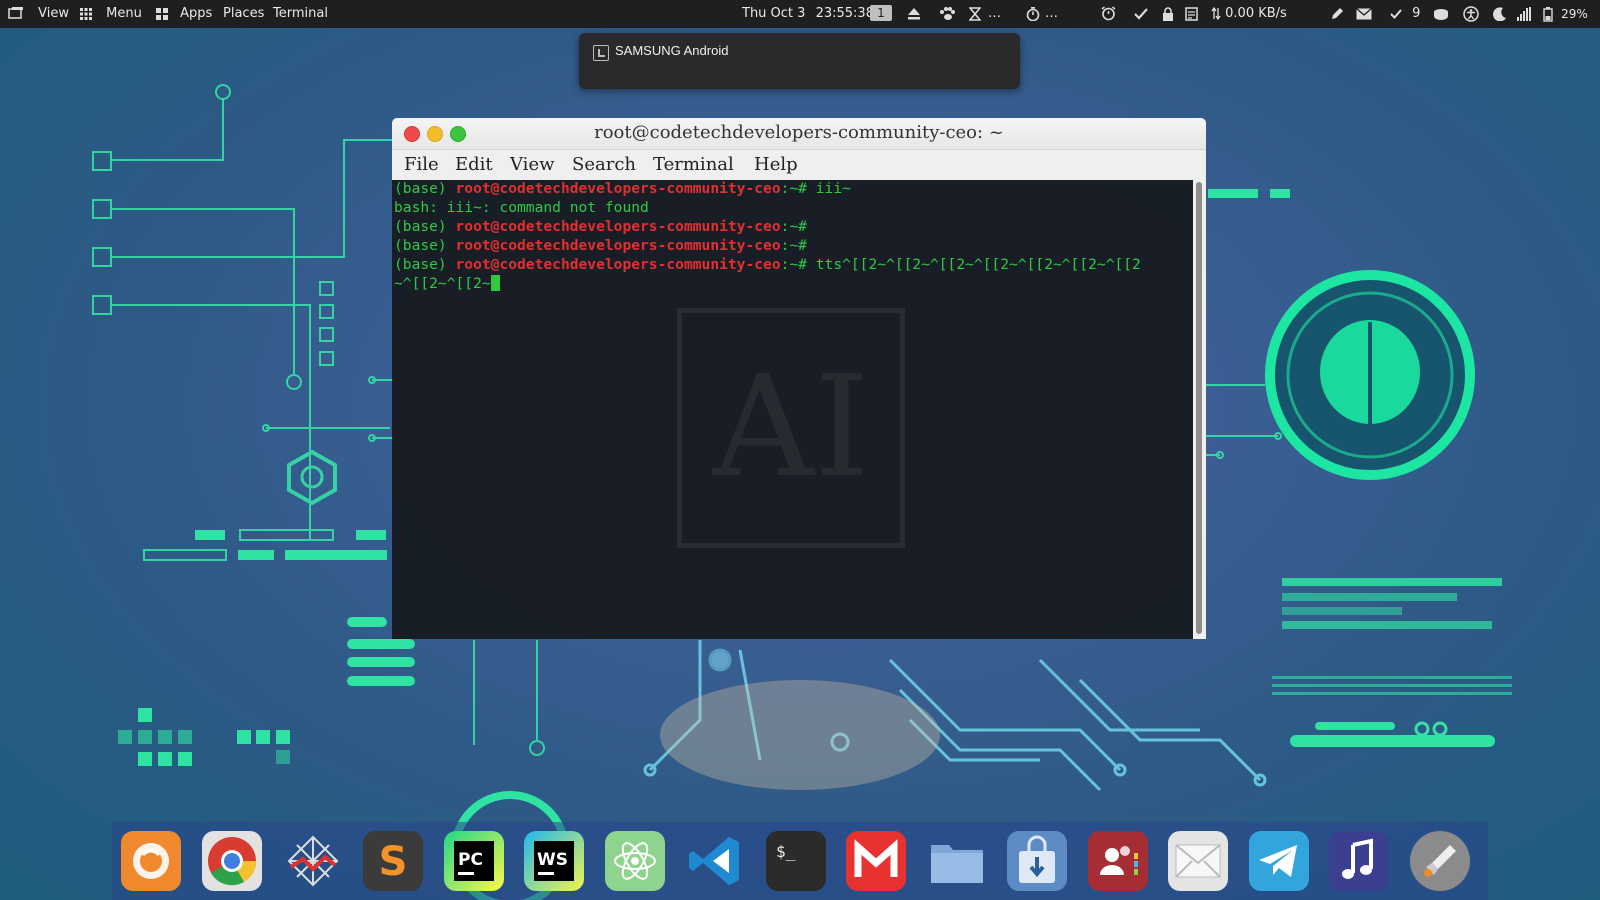 This screenshot has height=900, width=1600. Describe the element at coordinates (876, 861) in the screenshot. I see `gmail-icon` at that location.